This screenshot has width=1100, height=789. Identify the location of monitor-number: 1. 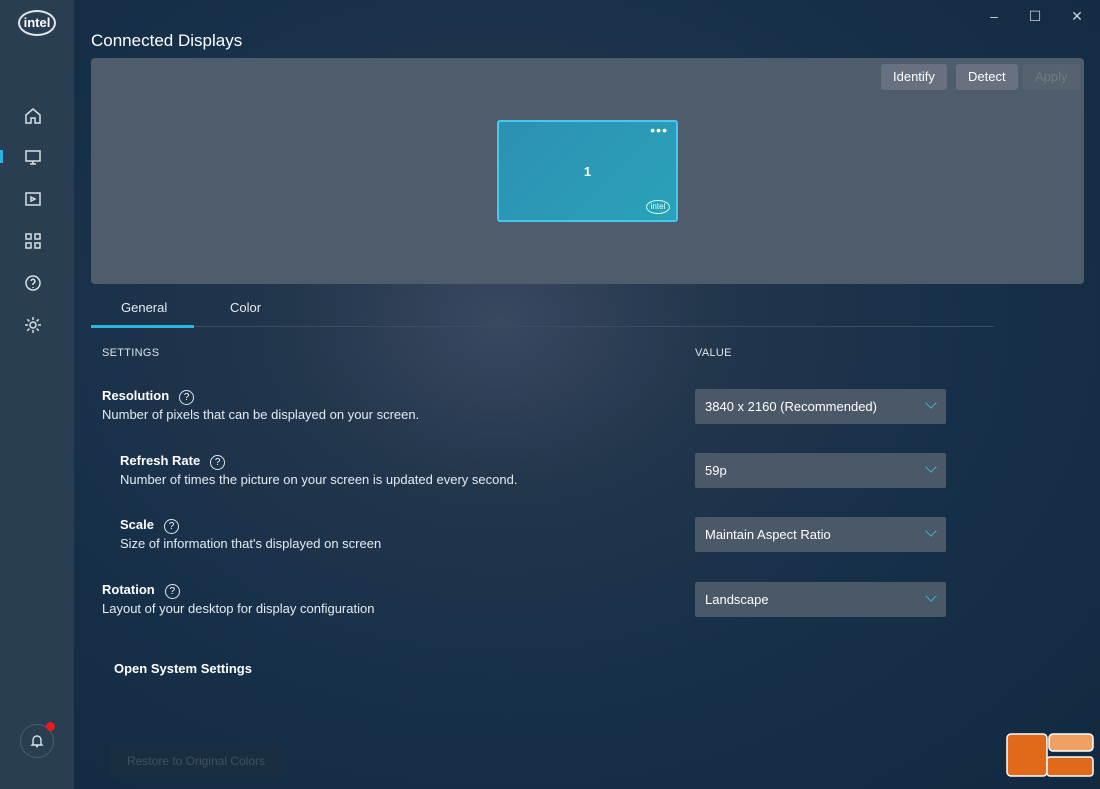
(587, 171).